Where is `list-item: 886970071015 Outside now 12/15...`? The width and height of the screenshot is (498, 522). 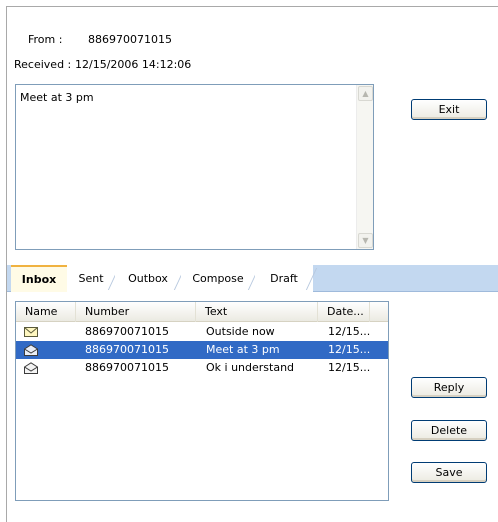
list-item: 886970071015 Outside now 12/15... is located at coordinates (202, 332).